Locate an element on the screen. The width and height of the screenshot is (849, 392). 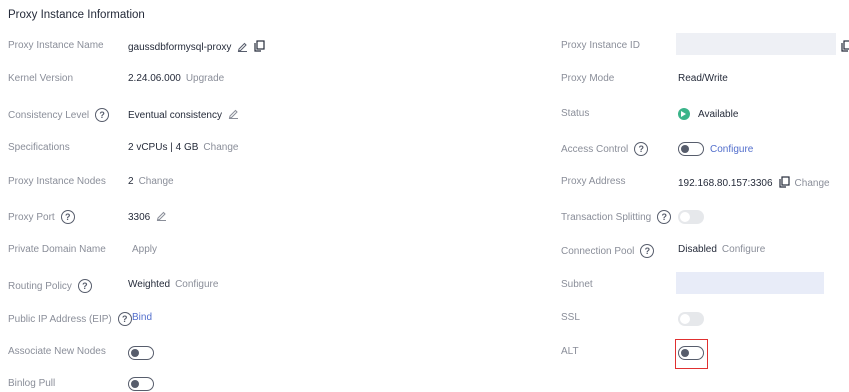
proxy-instance-name-label: Proxy Instance Name is located at coordinates (56, 45).